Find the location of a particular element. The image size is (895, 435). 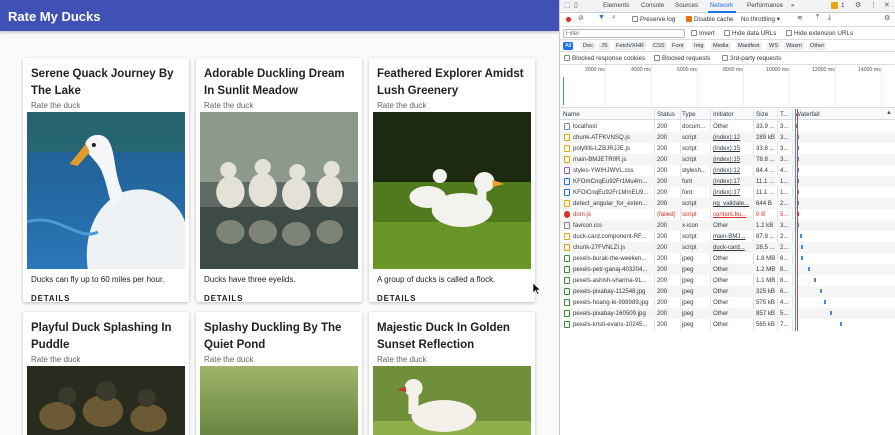

clear-icon: ⊘ is located at coordinates (581, 18).